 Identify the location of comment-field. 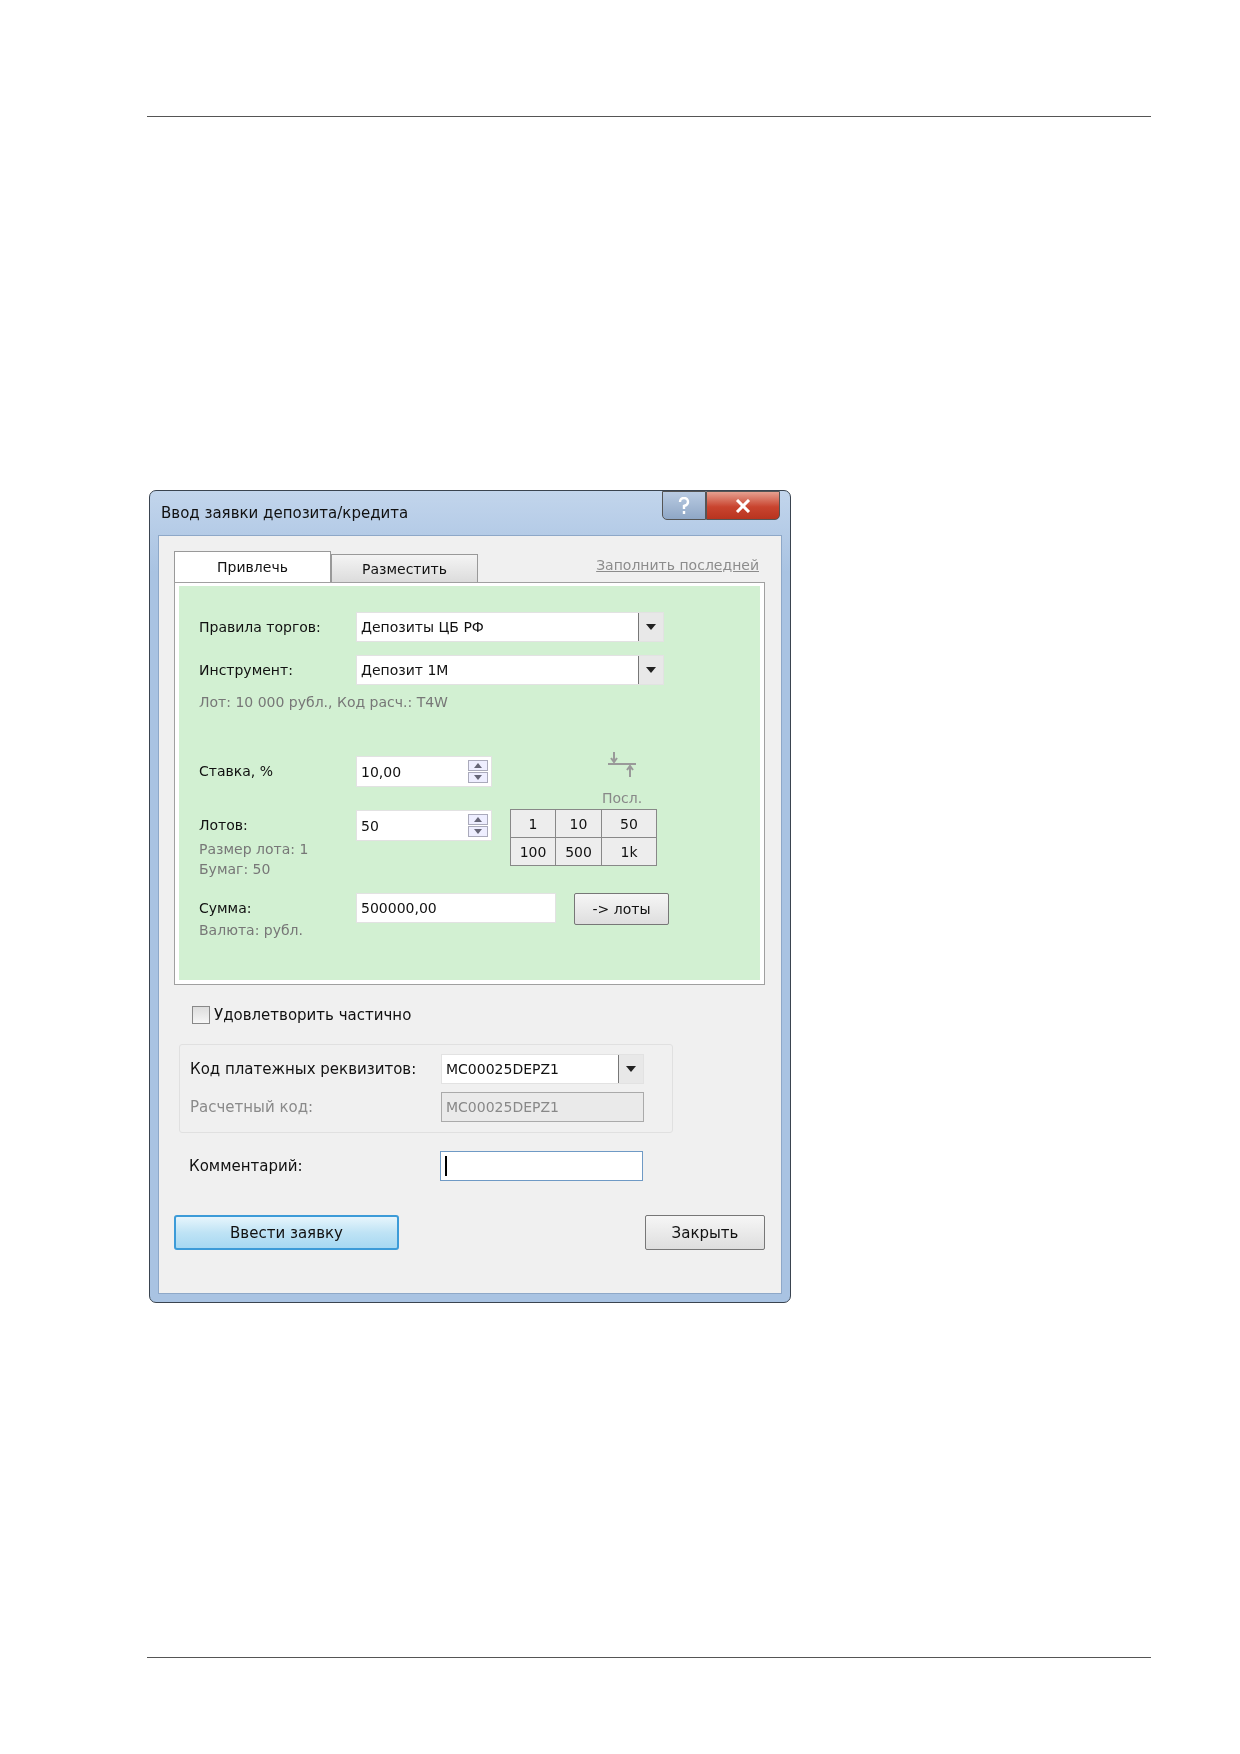
(541, 1166).